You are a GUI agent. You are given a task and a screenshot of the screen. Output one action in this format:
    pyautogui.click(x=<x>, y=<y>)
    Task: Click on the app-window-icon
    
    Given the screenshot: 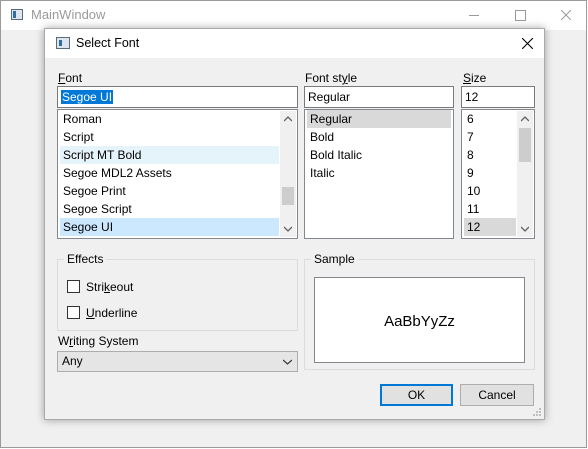 What is the action you would take?
    pyautogui.click(x=17, y=14)
    